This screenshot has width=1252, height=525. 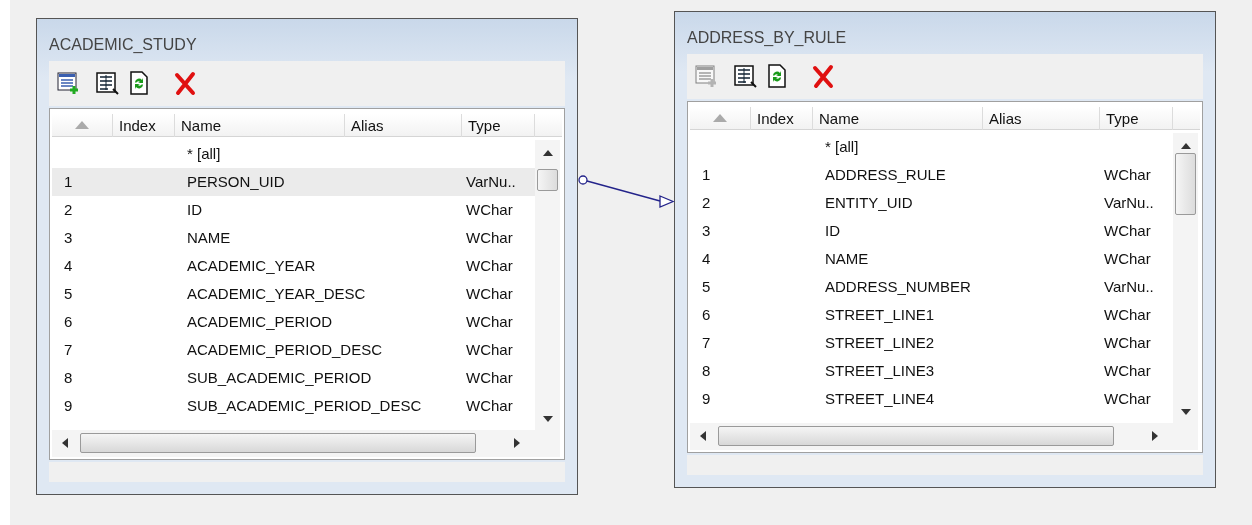 What do you see at coordinates (931, 230) in the screenshot?
I see `table-row: 3 ID WChar` at bounding box center [931, 230].